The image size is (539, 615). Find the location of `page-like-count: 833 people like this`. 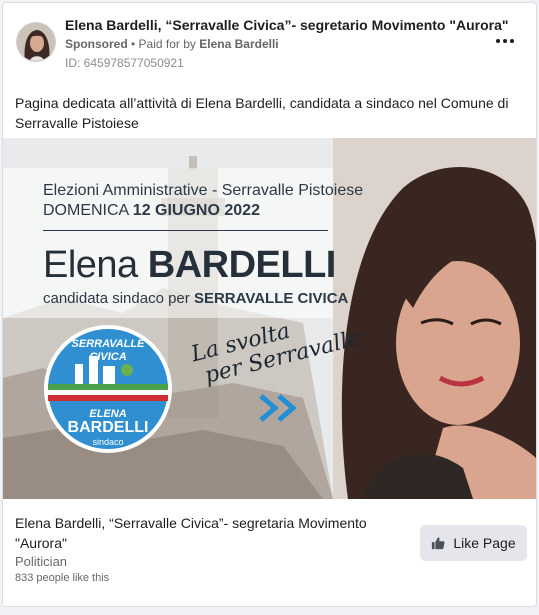

page-like-count: 833 people like this is located at coordinates (62, 578).